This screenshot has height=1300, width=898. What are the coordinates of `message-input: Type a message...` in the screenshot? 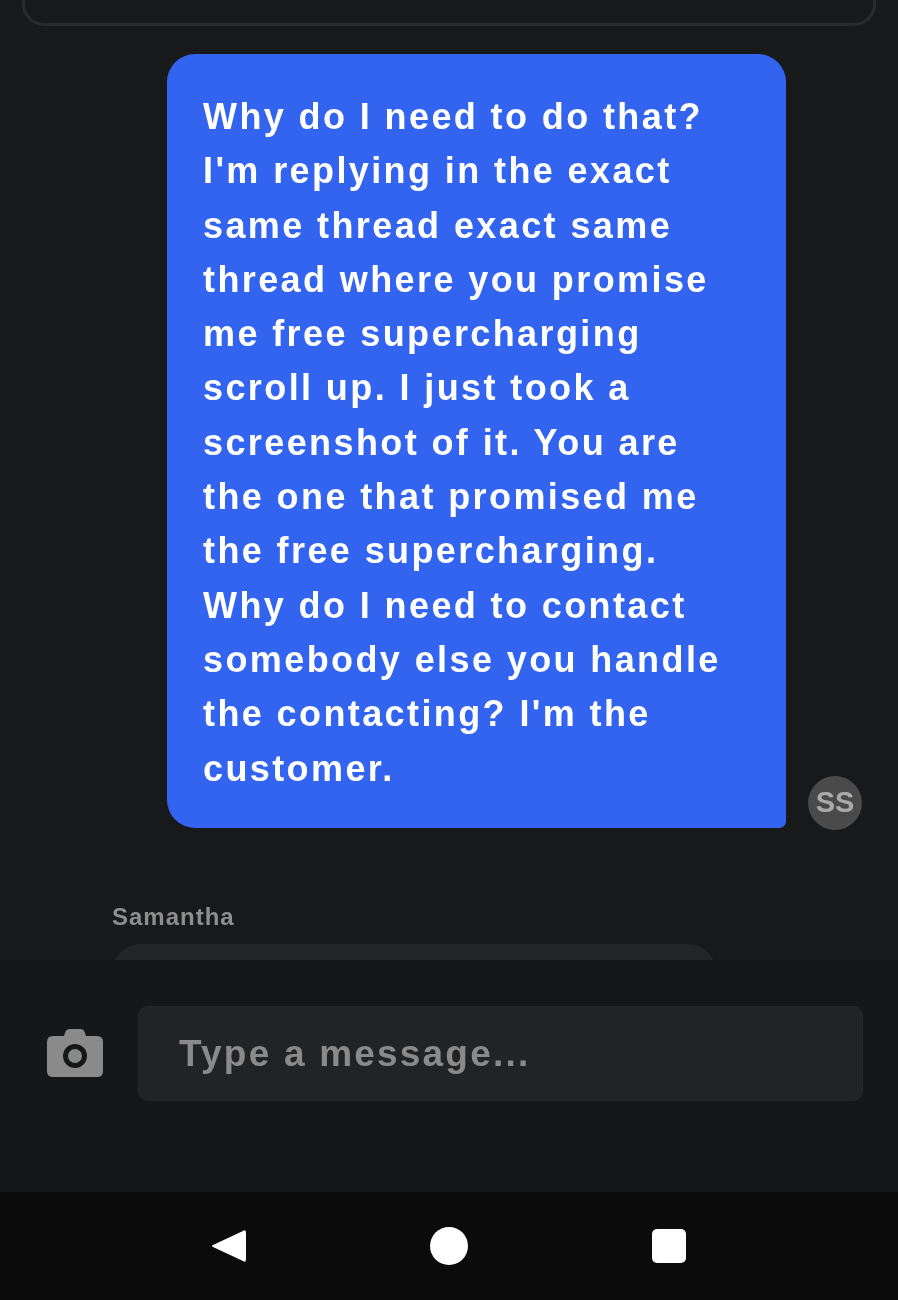 It's located at (500, 1053).